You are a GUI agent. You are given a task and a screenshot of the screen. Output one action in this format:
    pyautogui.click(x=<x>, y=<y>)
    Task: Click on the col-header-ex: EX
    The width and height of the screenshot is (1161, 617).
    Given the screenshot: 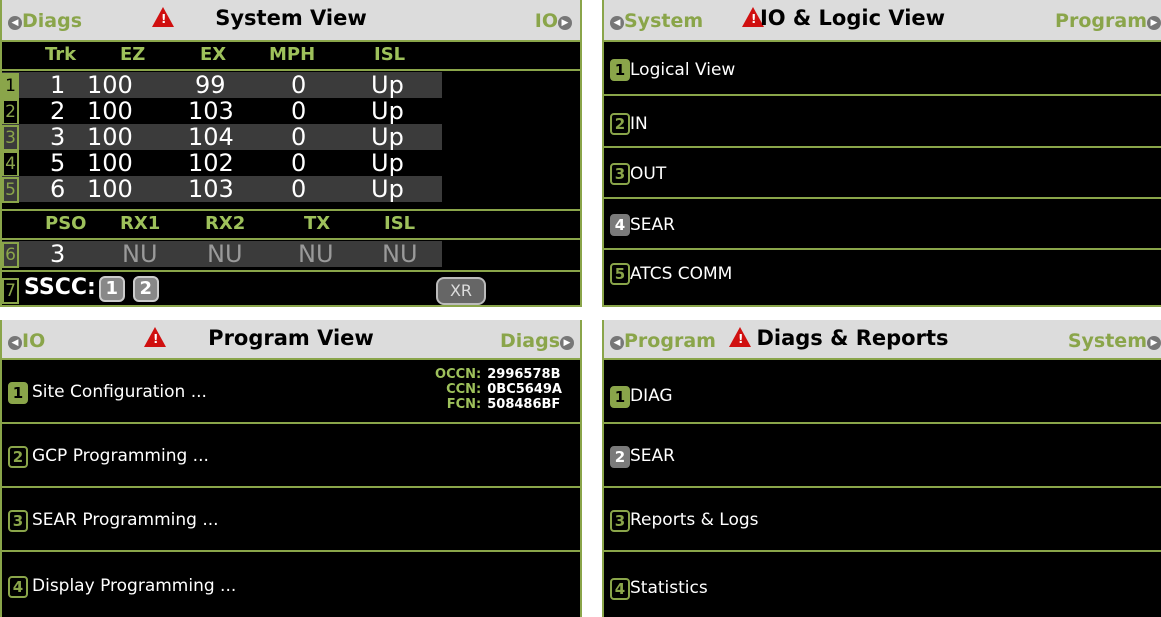 What is the action you would take?
    pyautogui.click(x=213, y=54)
    